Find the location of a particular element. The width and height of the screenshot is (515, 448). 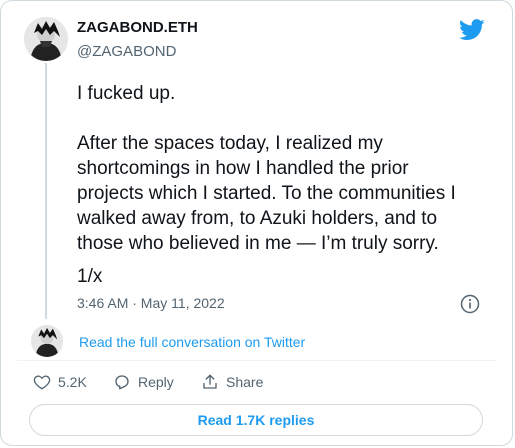

share-label: Share is located at coordinates (245, 382).